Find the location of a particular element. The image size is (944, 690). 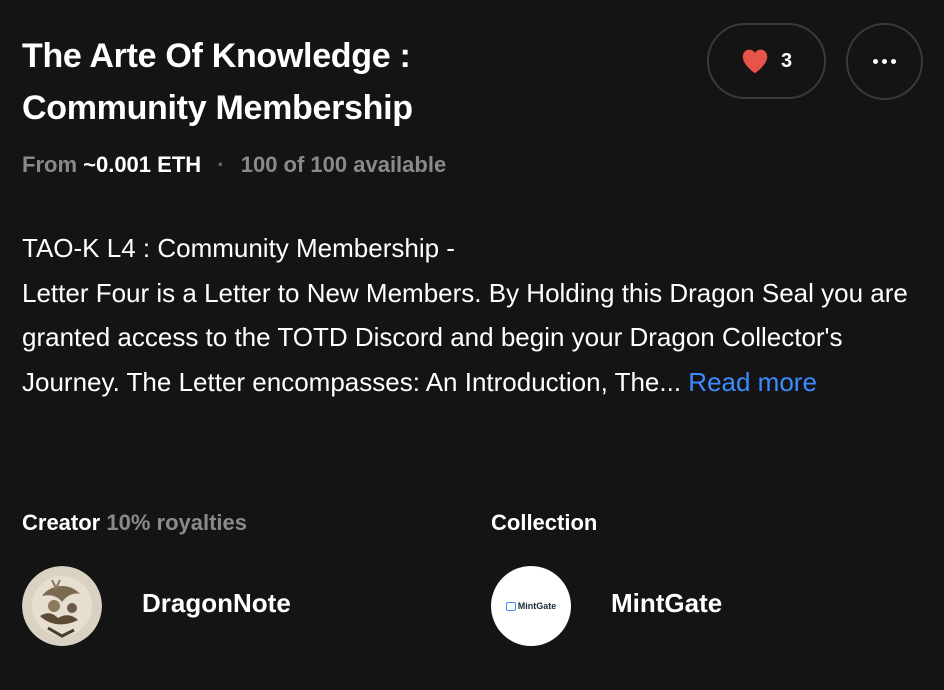

dragon-seal-image is located at coordinates (62, 606).